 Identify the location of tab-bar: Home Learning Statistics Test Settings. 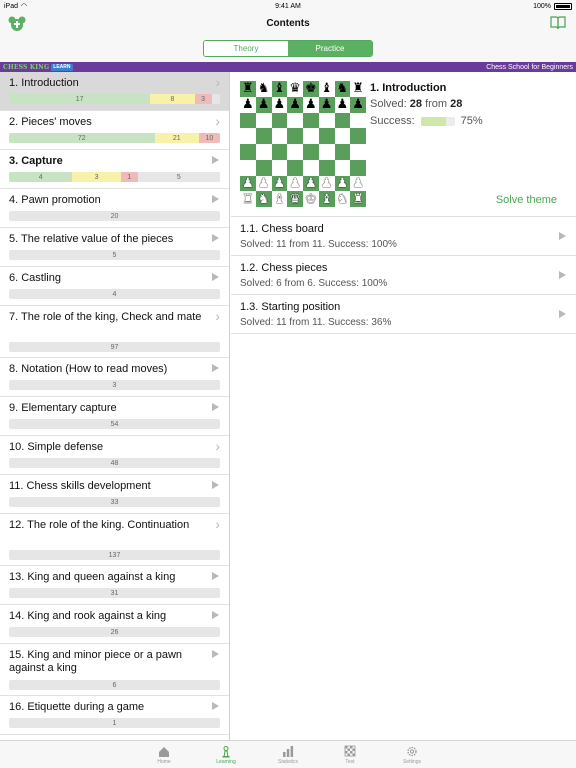
(288, 754).